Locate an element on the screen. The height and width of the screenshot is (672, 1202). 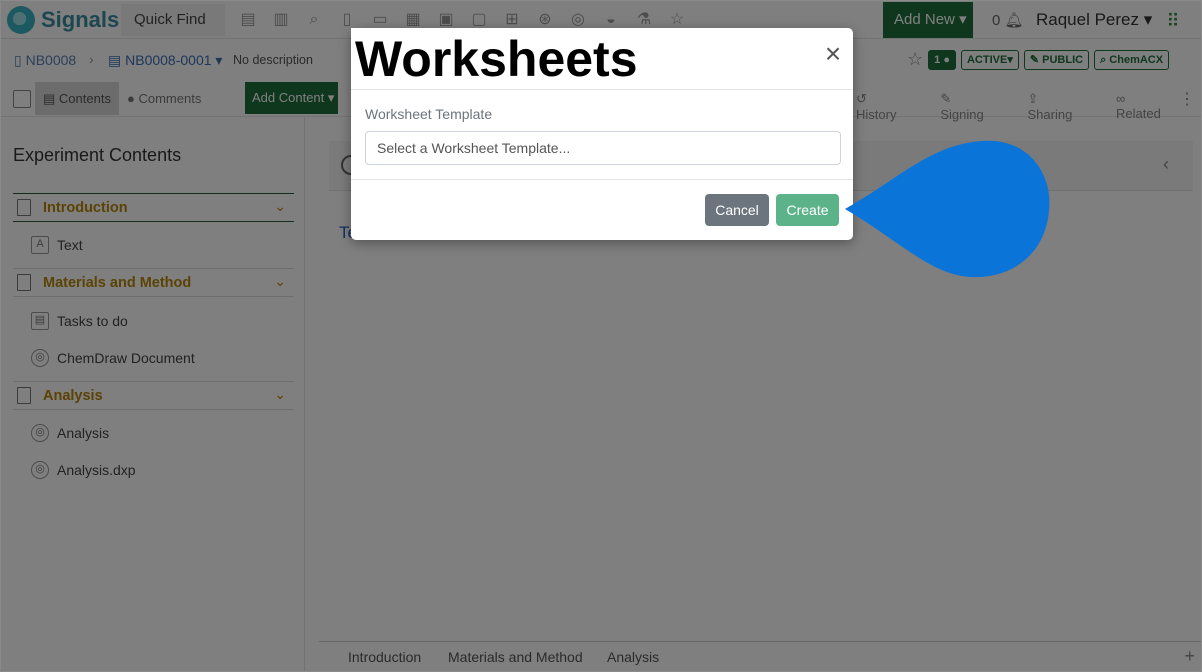
callout-shape is located at coordinates (947, 209).